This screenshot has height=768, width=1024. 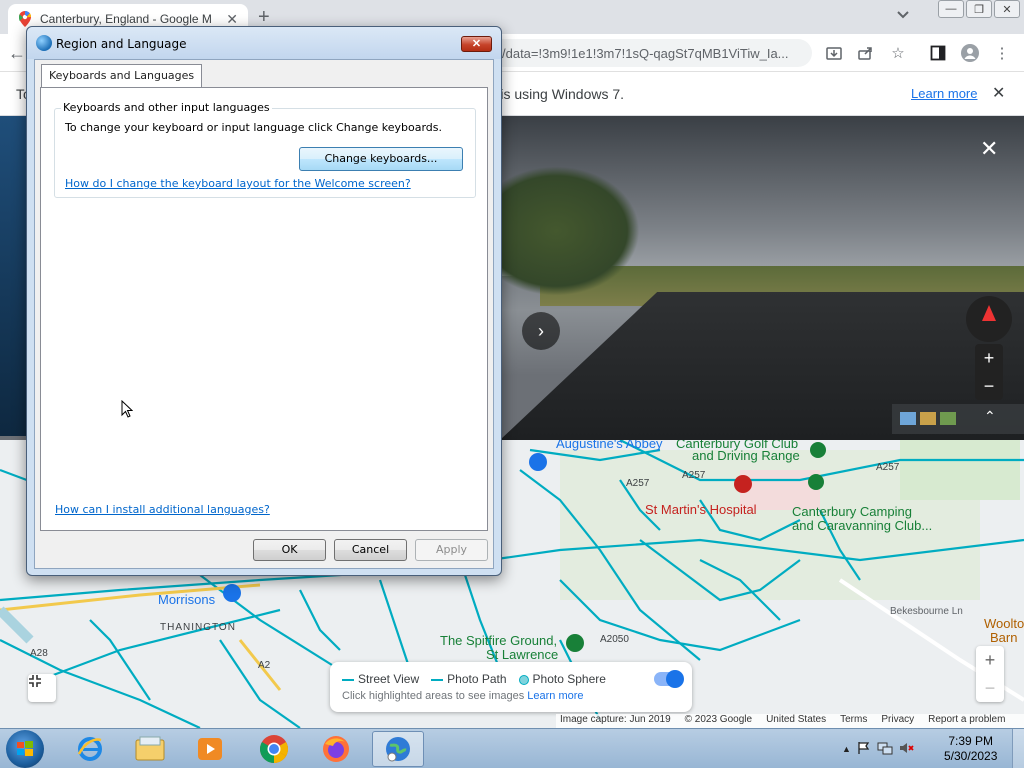 I want to click on street-view-legend-item: Street View, so click(x=380, y=679).